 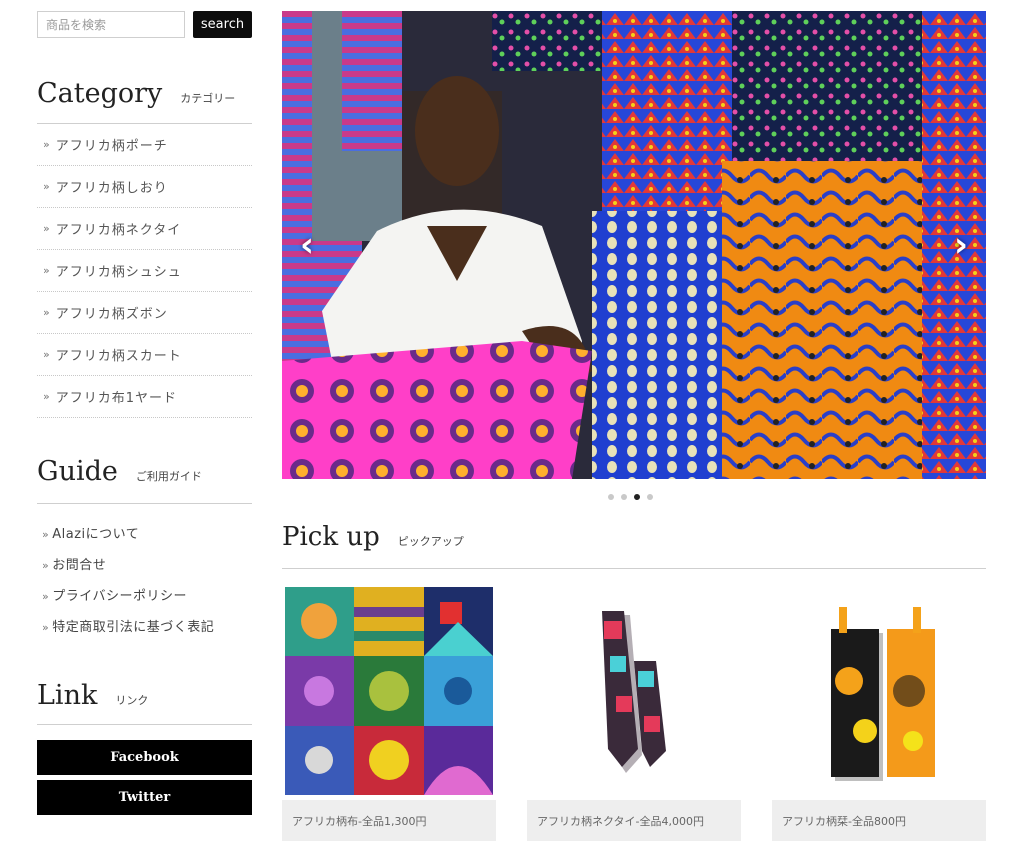 I want to click on link-title: Link, so click(x=67, y=695).